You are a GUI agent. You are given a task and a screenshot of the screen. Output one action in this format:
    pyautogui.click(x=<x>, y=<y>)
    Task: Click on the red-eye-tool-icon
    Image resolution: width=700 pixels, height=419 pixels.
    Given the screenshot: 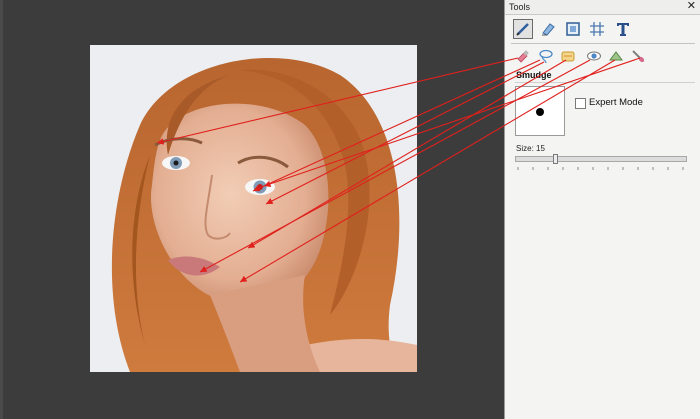 What is the action you would take?
    pyautogui.click(x=594, y=56)
    